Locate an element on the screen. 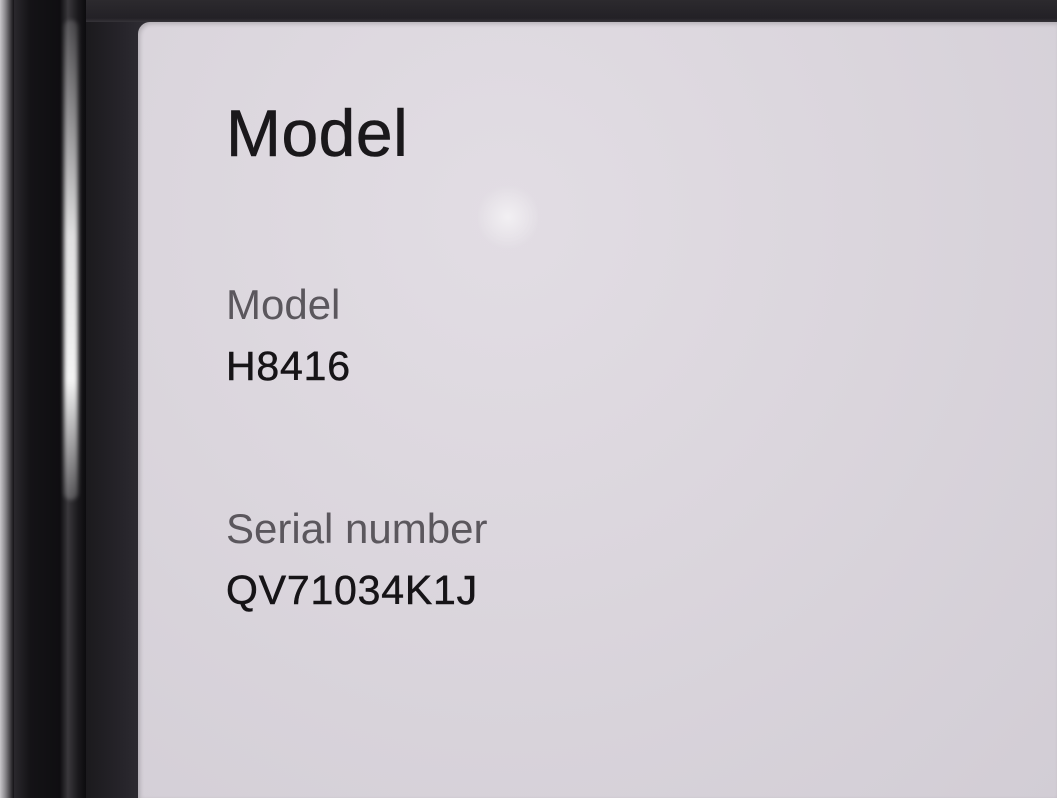  model-info-item: Model H8416 is located at coordinates (288, 335).